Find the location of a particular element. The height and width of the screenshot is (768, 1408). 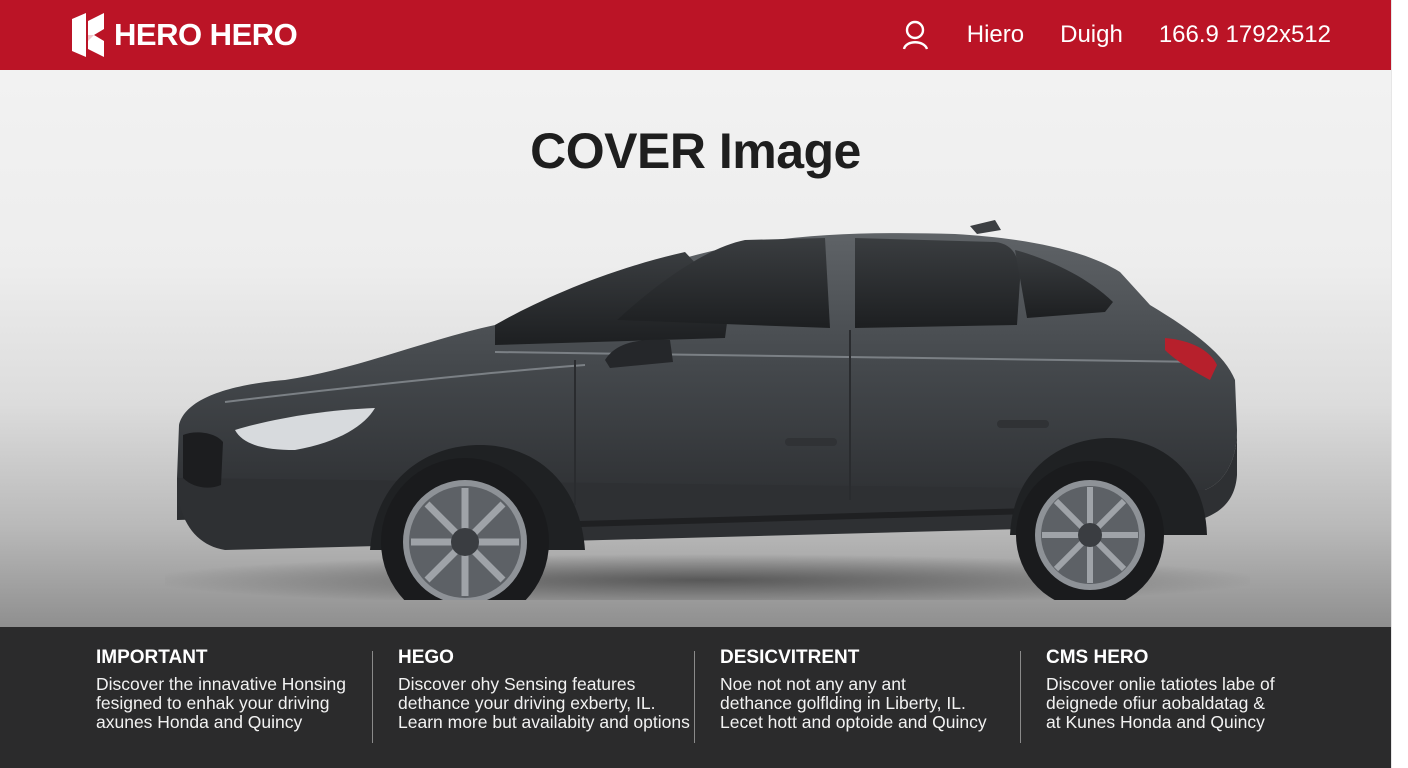

brand-logo-icon is located at coordinates (88, 35).